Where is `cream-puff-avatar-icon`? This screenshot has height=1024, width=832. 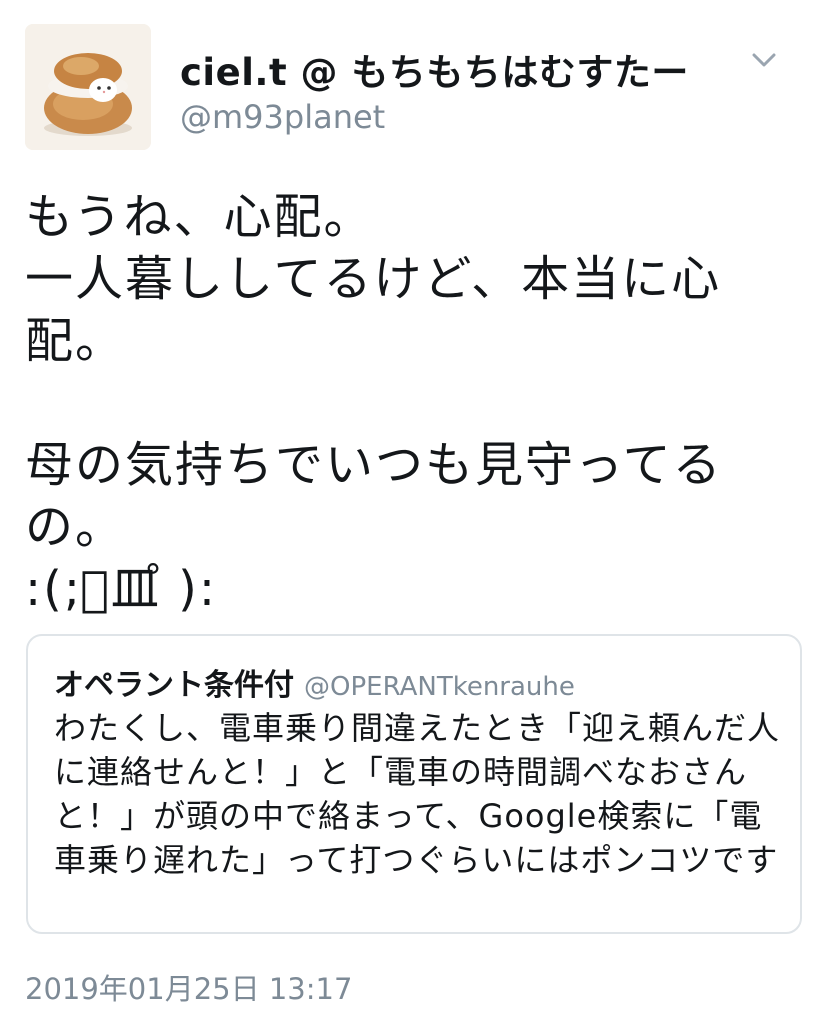
cream-puff-avatar-icon is located at coordinates (88, 87).